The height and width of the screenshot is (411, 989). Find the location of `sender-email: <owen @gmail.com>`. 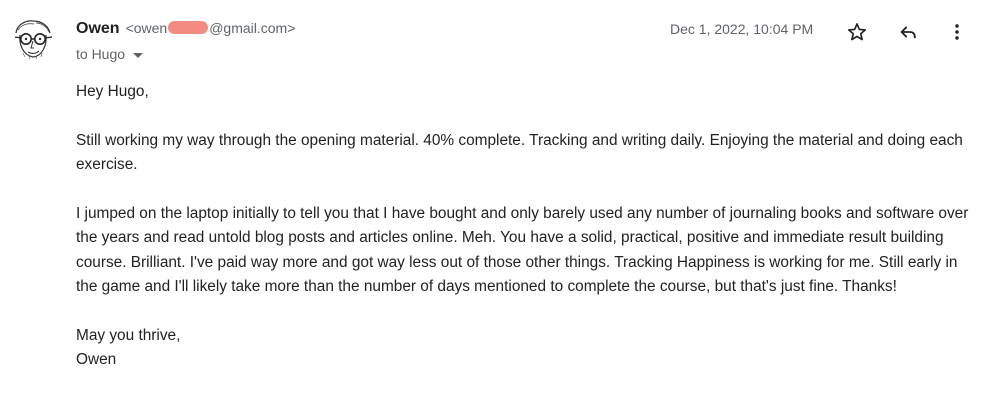

sender-email: <owen @gmail.com> is located at coordinates (211, 28).